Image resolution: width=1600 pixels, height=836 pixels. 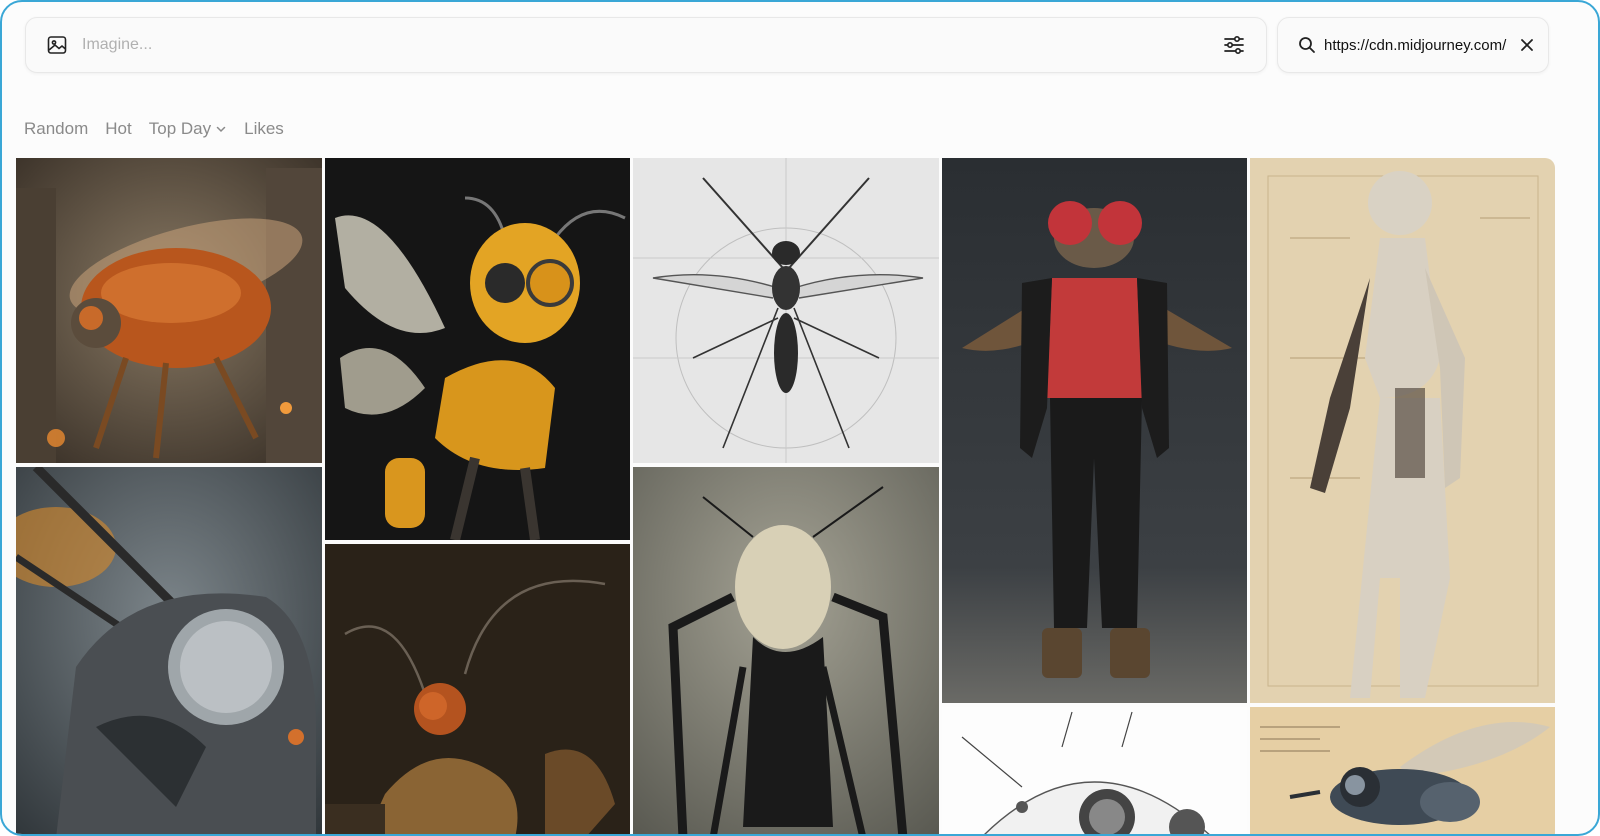 I want to click on tab-label: Top Day, so click(x=180, y=128).